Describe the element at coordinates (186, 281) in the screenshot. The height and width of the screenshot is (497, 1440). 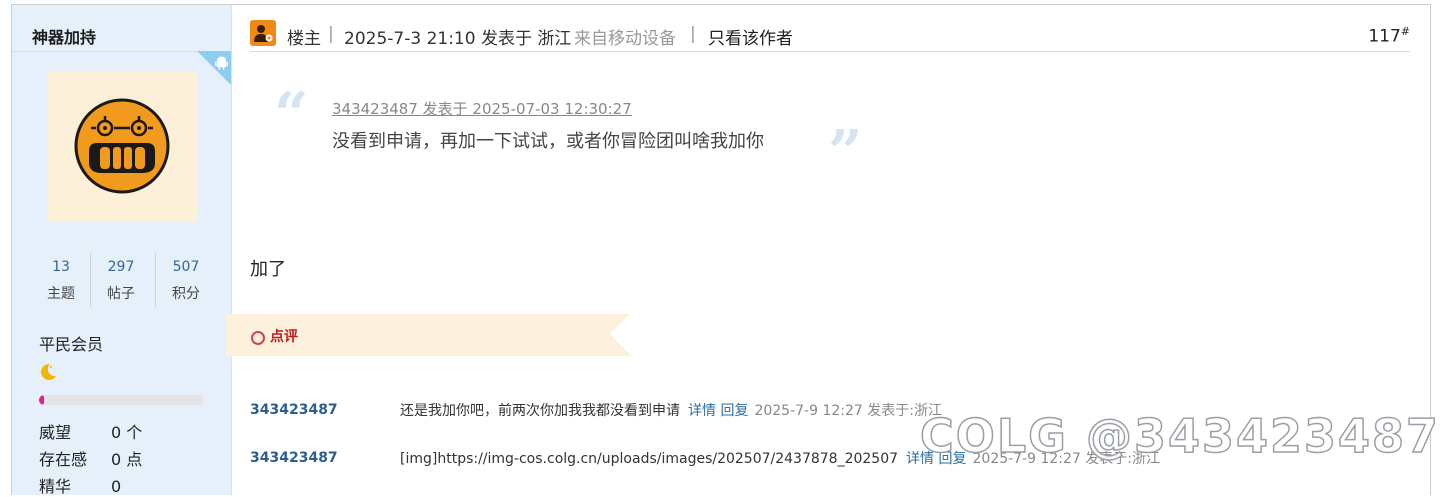
I see `stat-points: 507 积分` at that location.